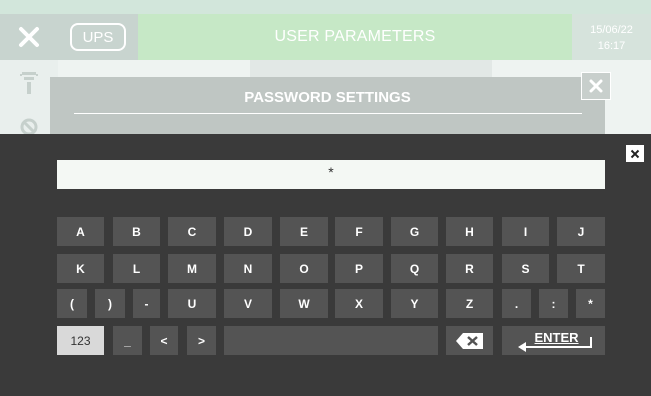  I want to click on clock: 15/06/22 16:17, so click(611, 37).